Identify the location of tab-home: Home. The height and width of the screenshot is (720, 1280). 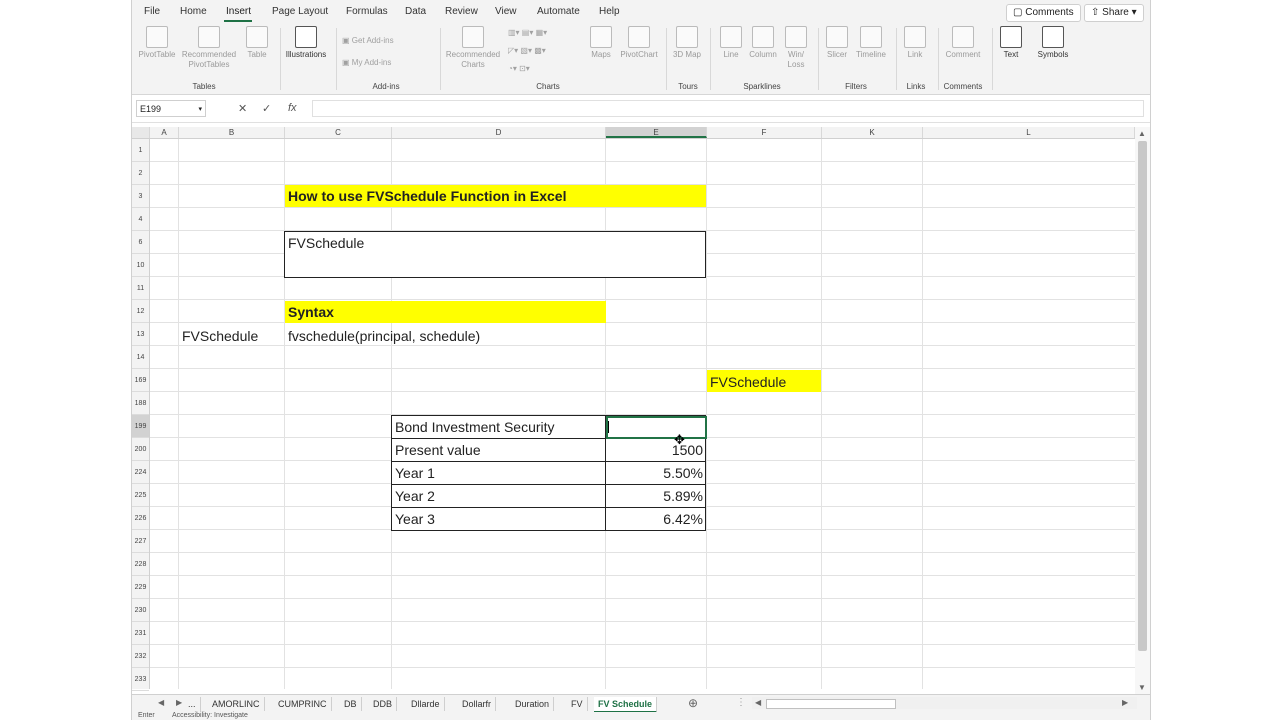
(193, 11).